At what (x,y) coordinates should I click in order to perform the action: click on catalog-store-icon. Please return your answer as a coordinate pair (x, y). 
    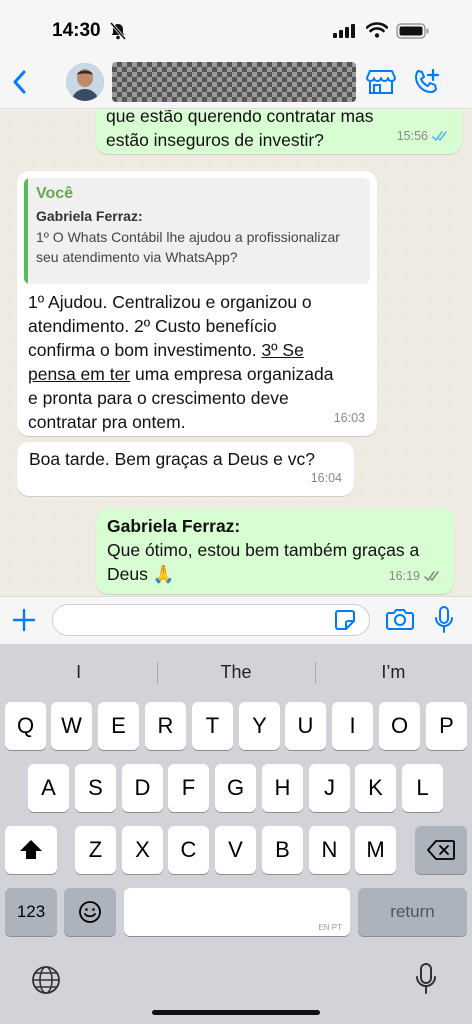
    Looking at the image, I should click on (381, 82).